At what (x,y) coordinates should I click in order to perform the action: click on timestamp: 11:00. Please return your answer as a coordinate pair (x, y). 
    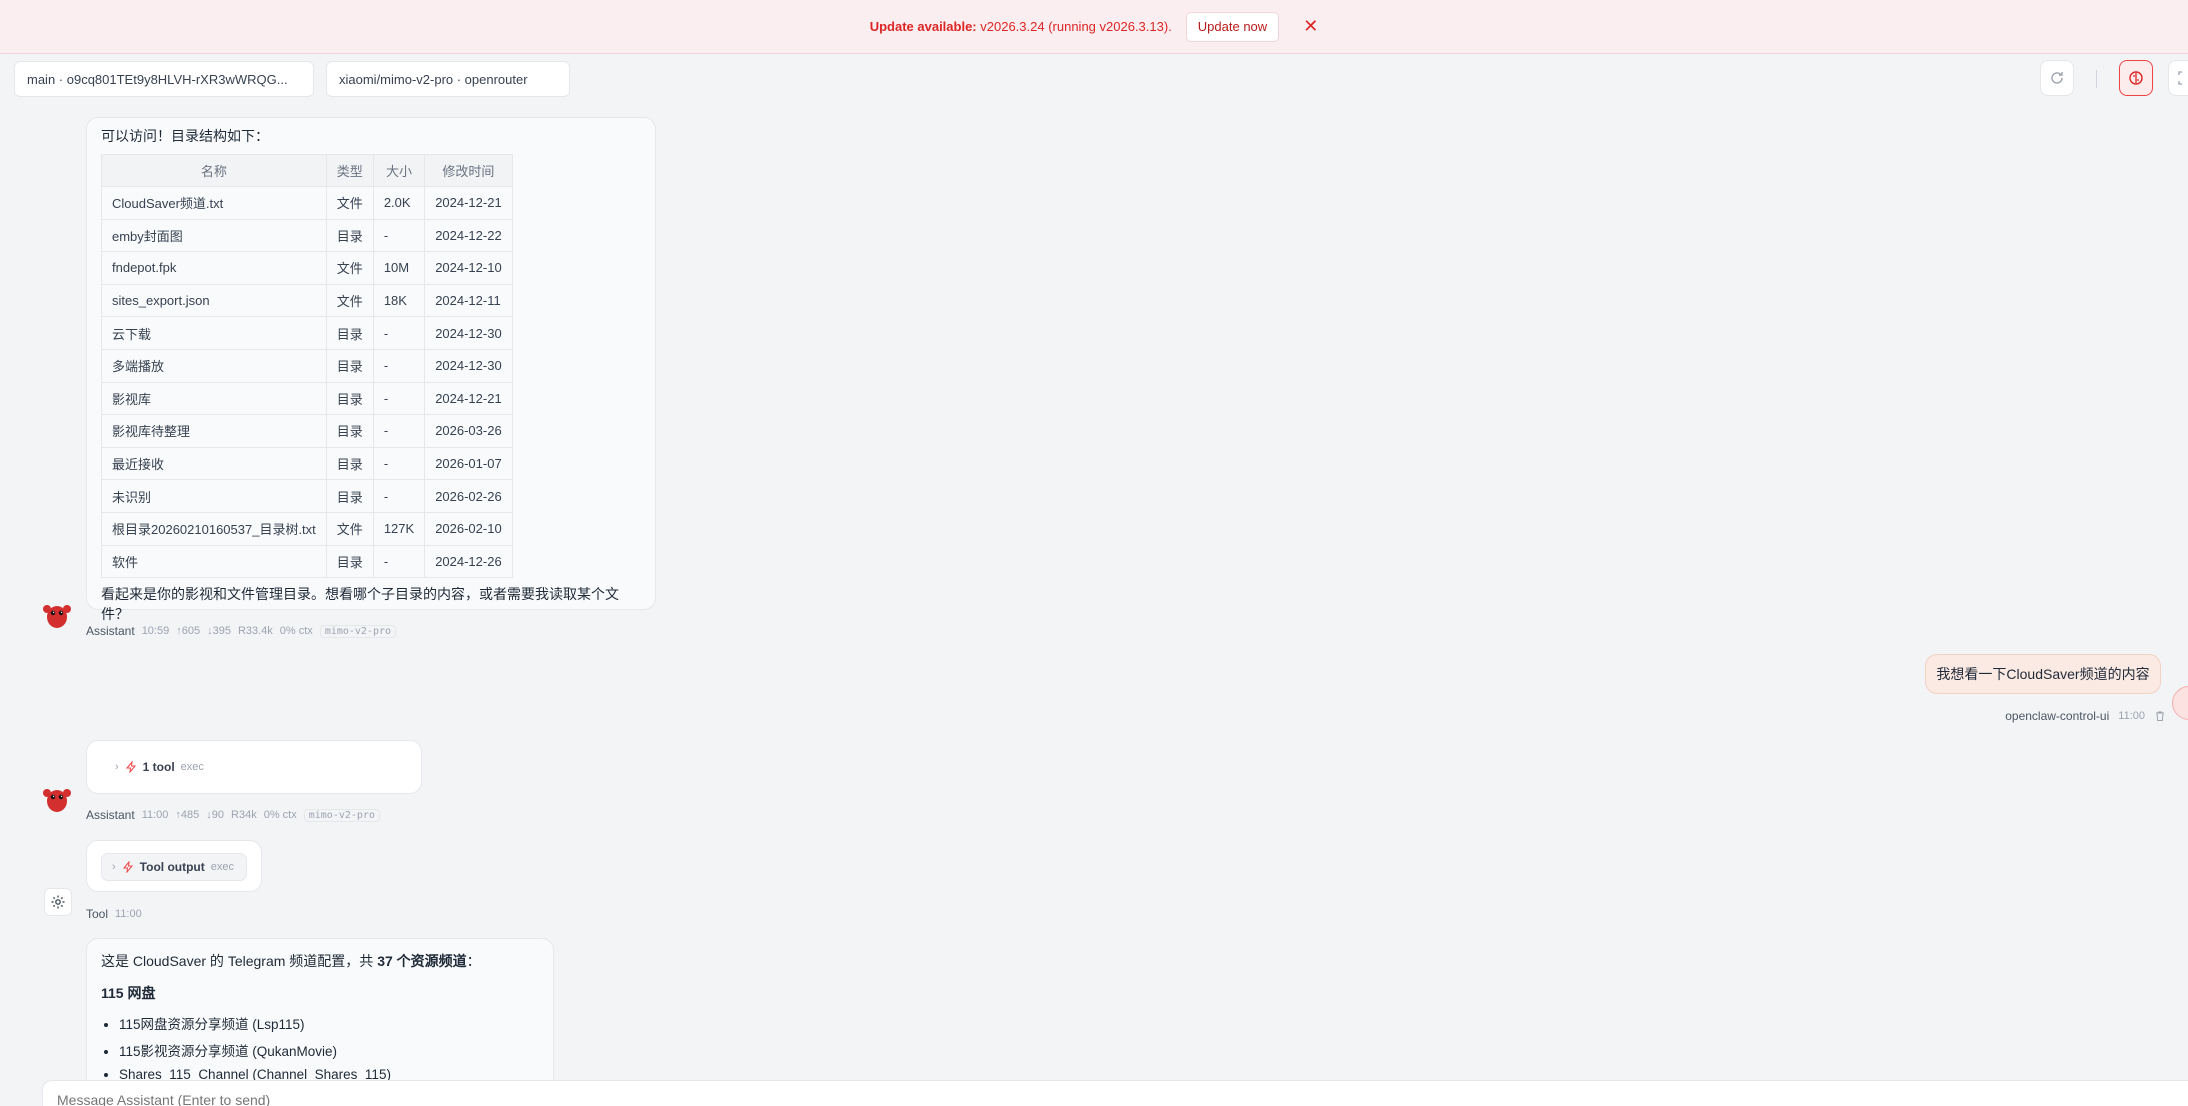
    Looking at the image, I should click on (155, 815).